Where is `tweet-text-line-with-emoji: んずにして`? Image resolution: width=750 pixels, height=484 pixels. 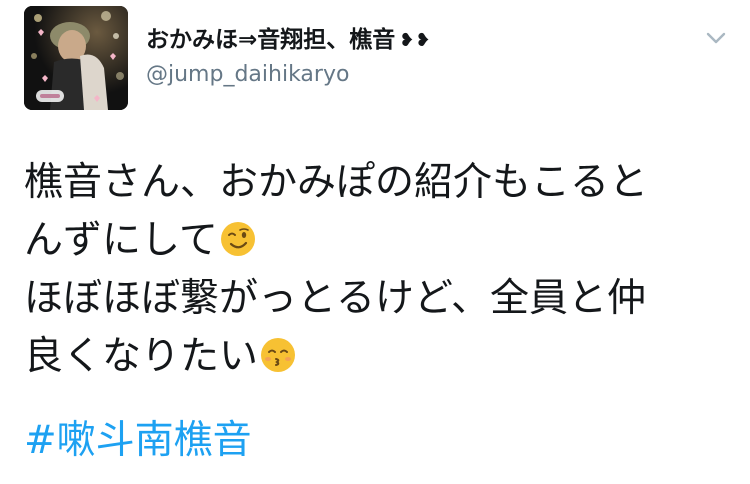
tweet-text-line-with-emoji: んずにして is located at coordinates (374, 241).